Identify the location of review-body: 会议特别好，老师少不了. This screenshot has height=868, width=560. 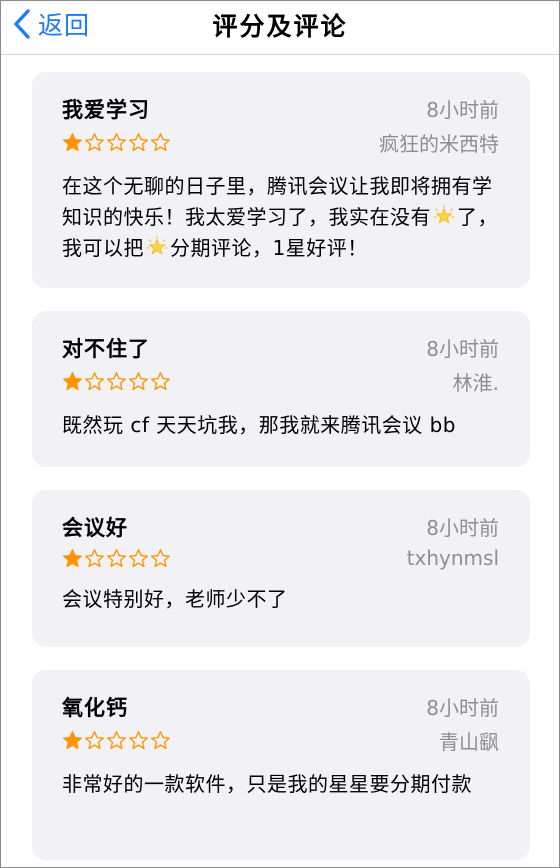
(175, 599).